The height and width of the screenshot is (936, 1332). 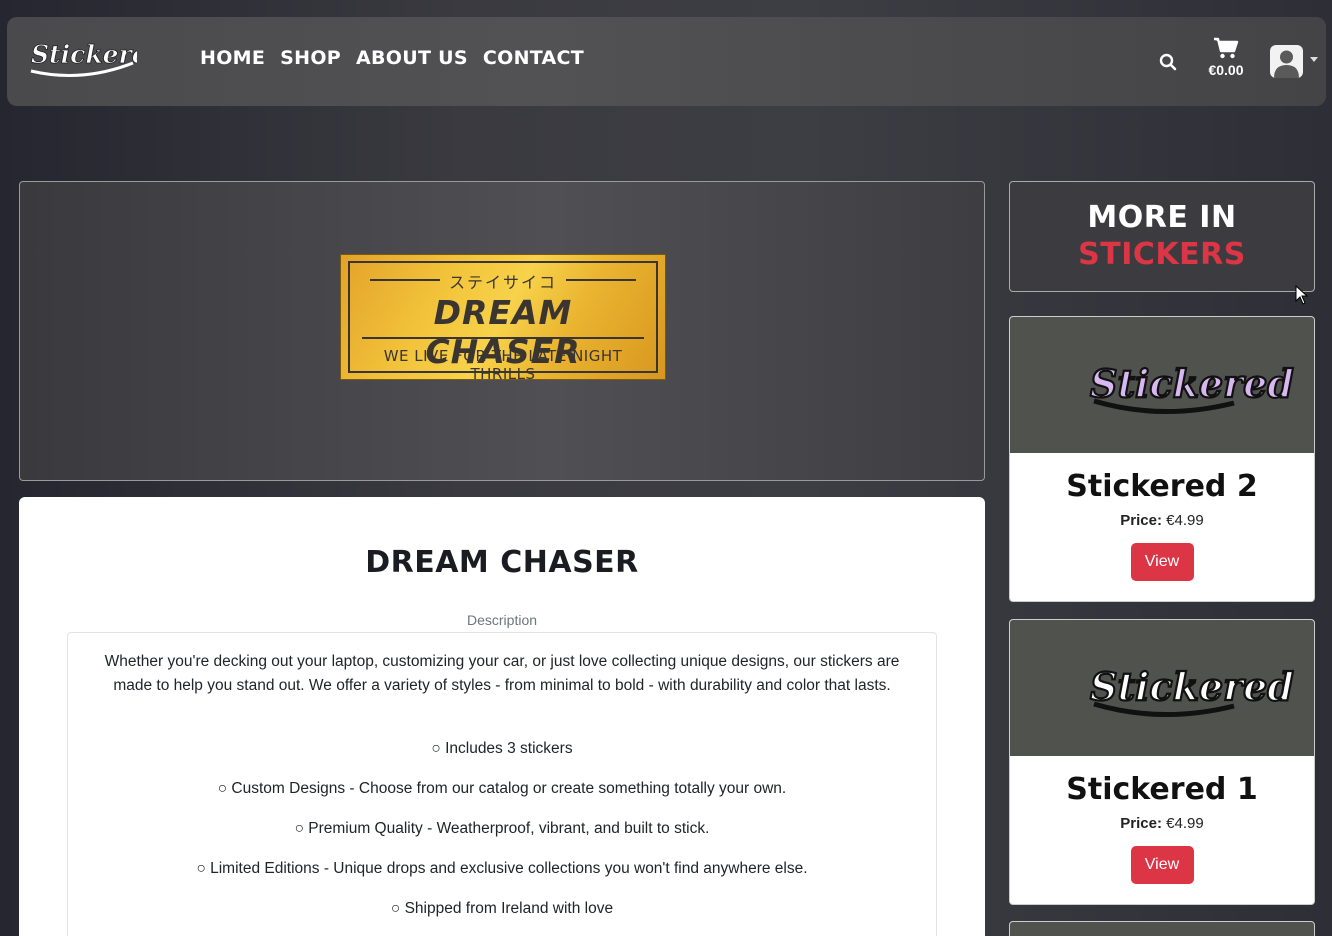 I want to click on sticker-divider, so click(x=503, y=338).